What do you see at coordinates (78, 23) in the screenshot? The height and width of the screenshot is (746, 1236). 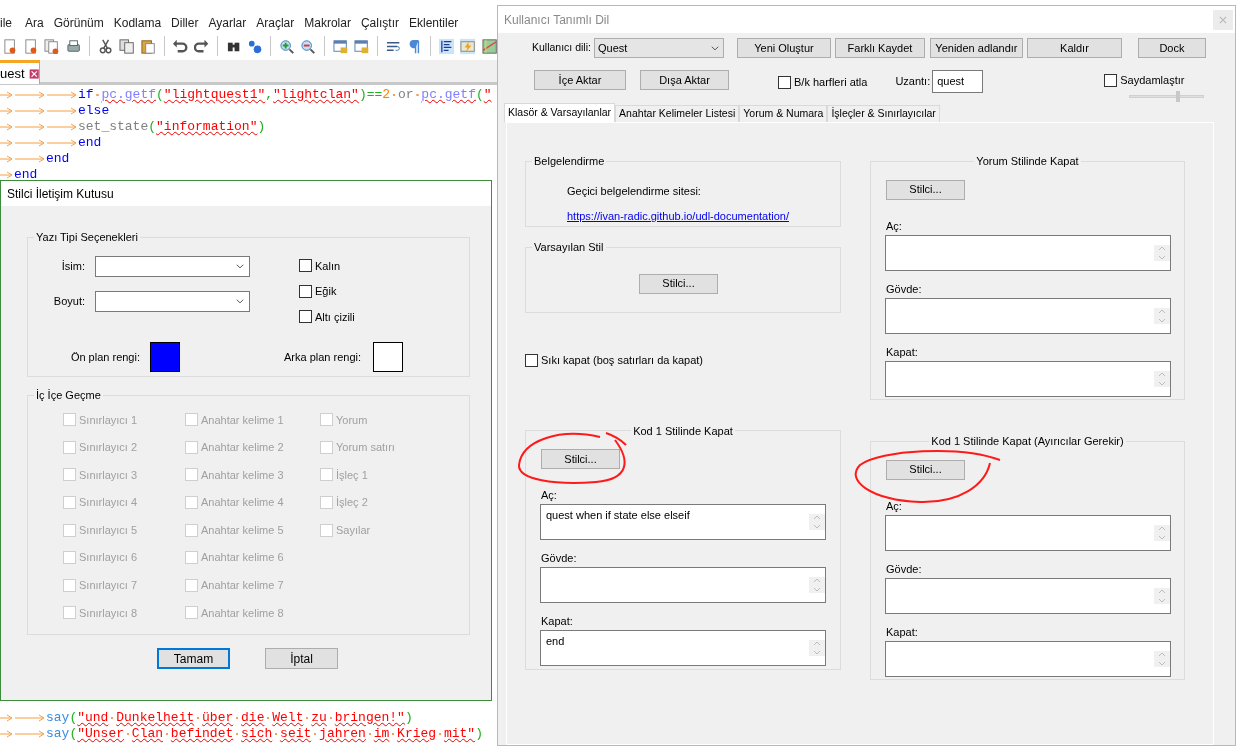 I see `menu-item: Görünüm` at bounding box center [78, 23].